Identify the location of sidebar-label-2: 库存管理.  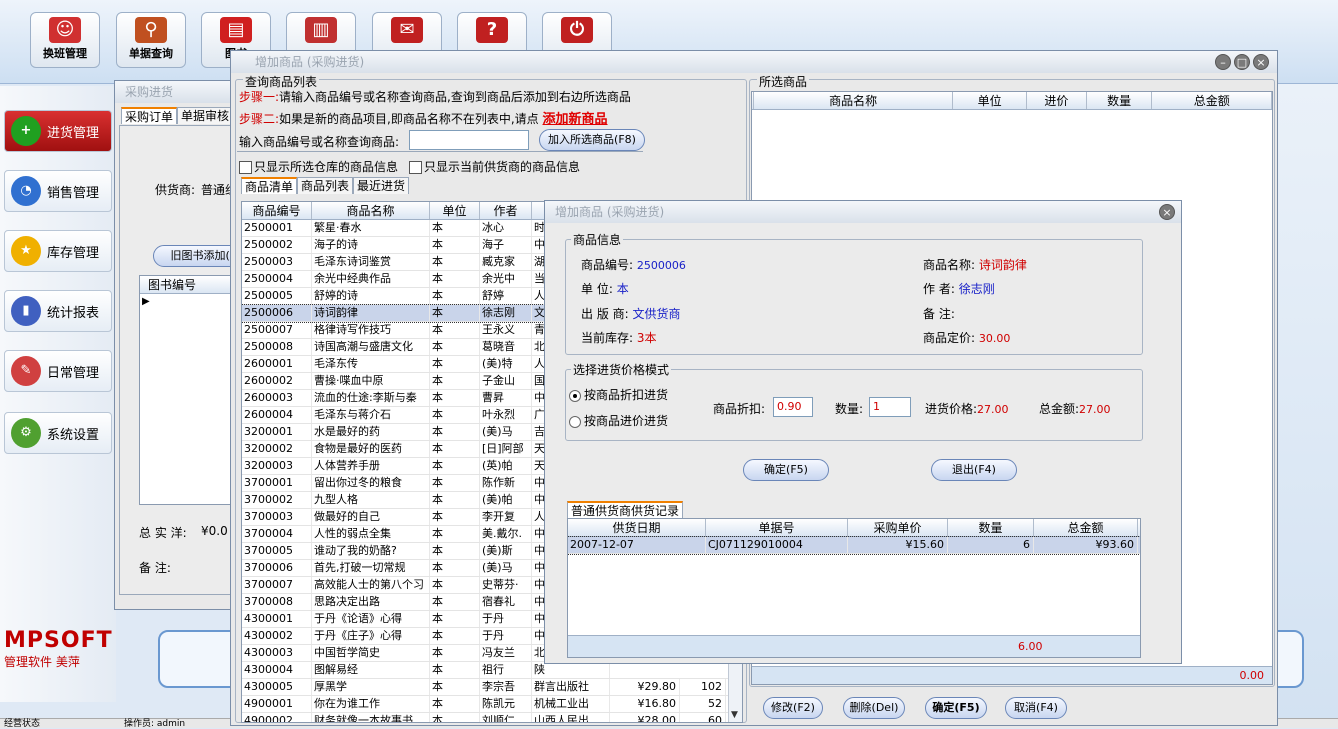
(73, 253).